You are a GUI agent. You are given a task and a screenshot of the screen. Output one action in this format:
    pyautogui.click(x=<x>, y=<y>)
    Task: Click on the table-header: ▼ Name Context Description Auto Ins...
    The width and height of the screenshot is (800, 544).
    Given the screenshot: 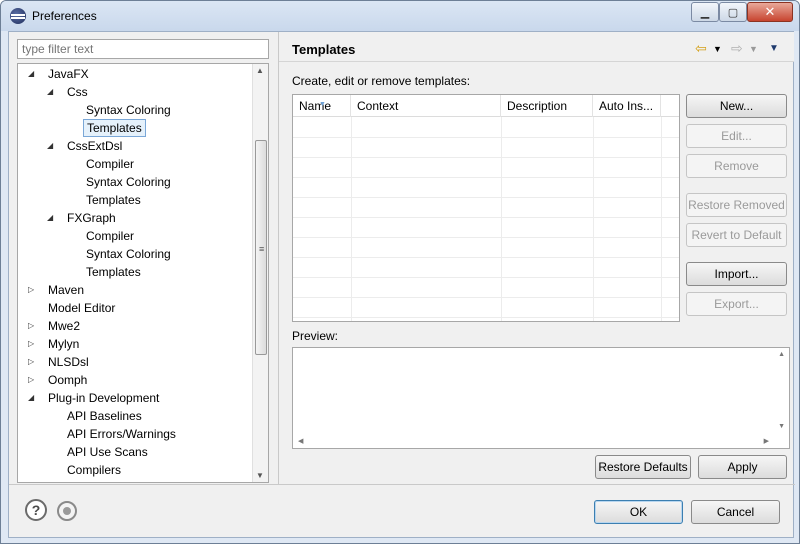 What is the action you would take?
    pyautogui.click(x=486, y=106)
    